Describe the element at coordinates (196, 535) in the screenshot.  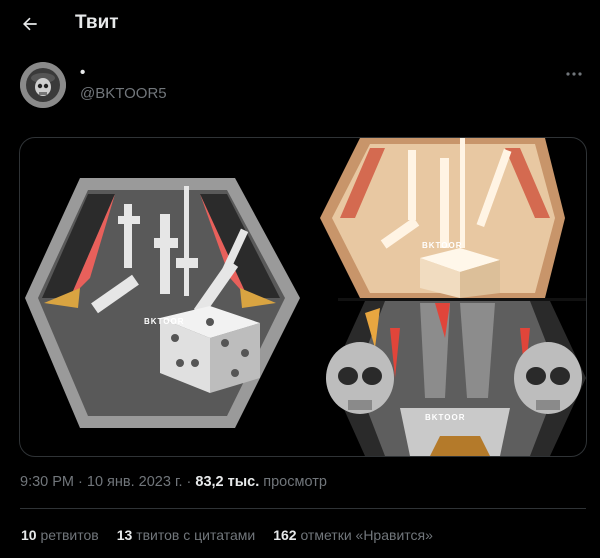
I see `quotes-label: твитов с цитатами` at that location.